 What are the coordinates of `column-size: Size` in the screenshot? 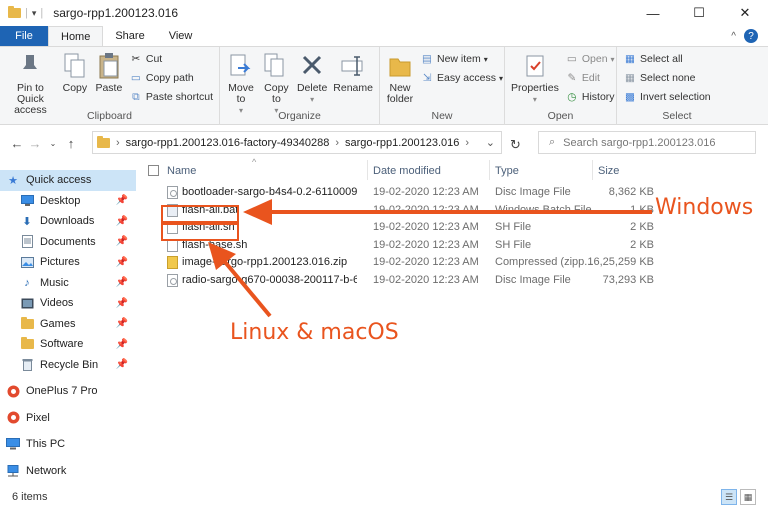 It's located at (608, 171).